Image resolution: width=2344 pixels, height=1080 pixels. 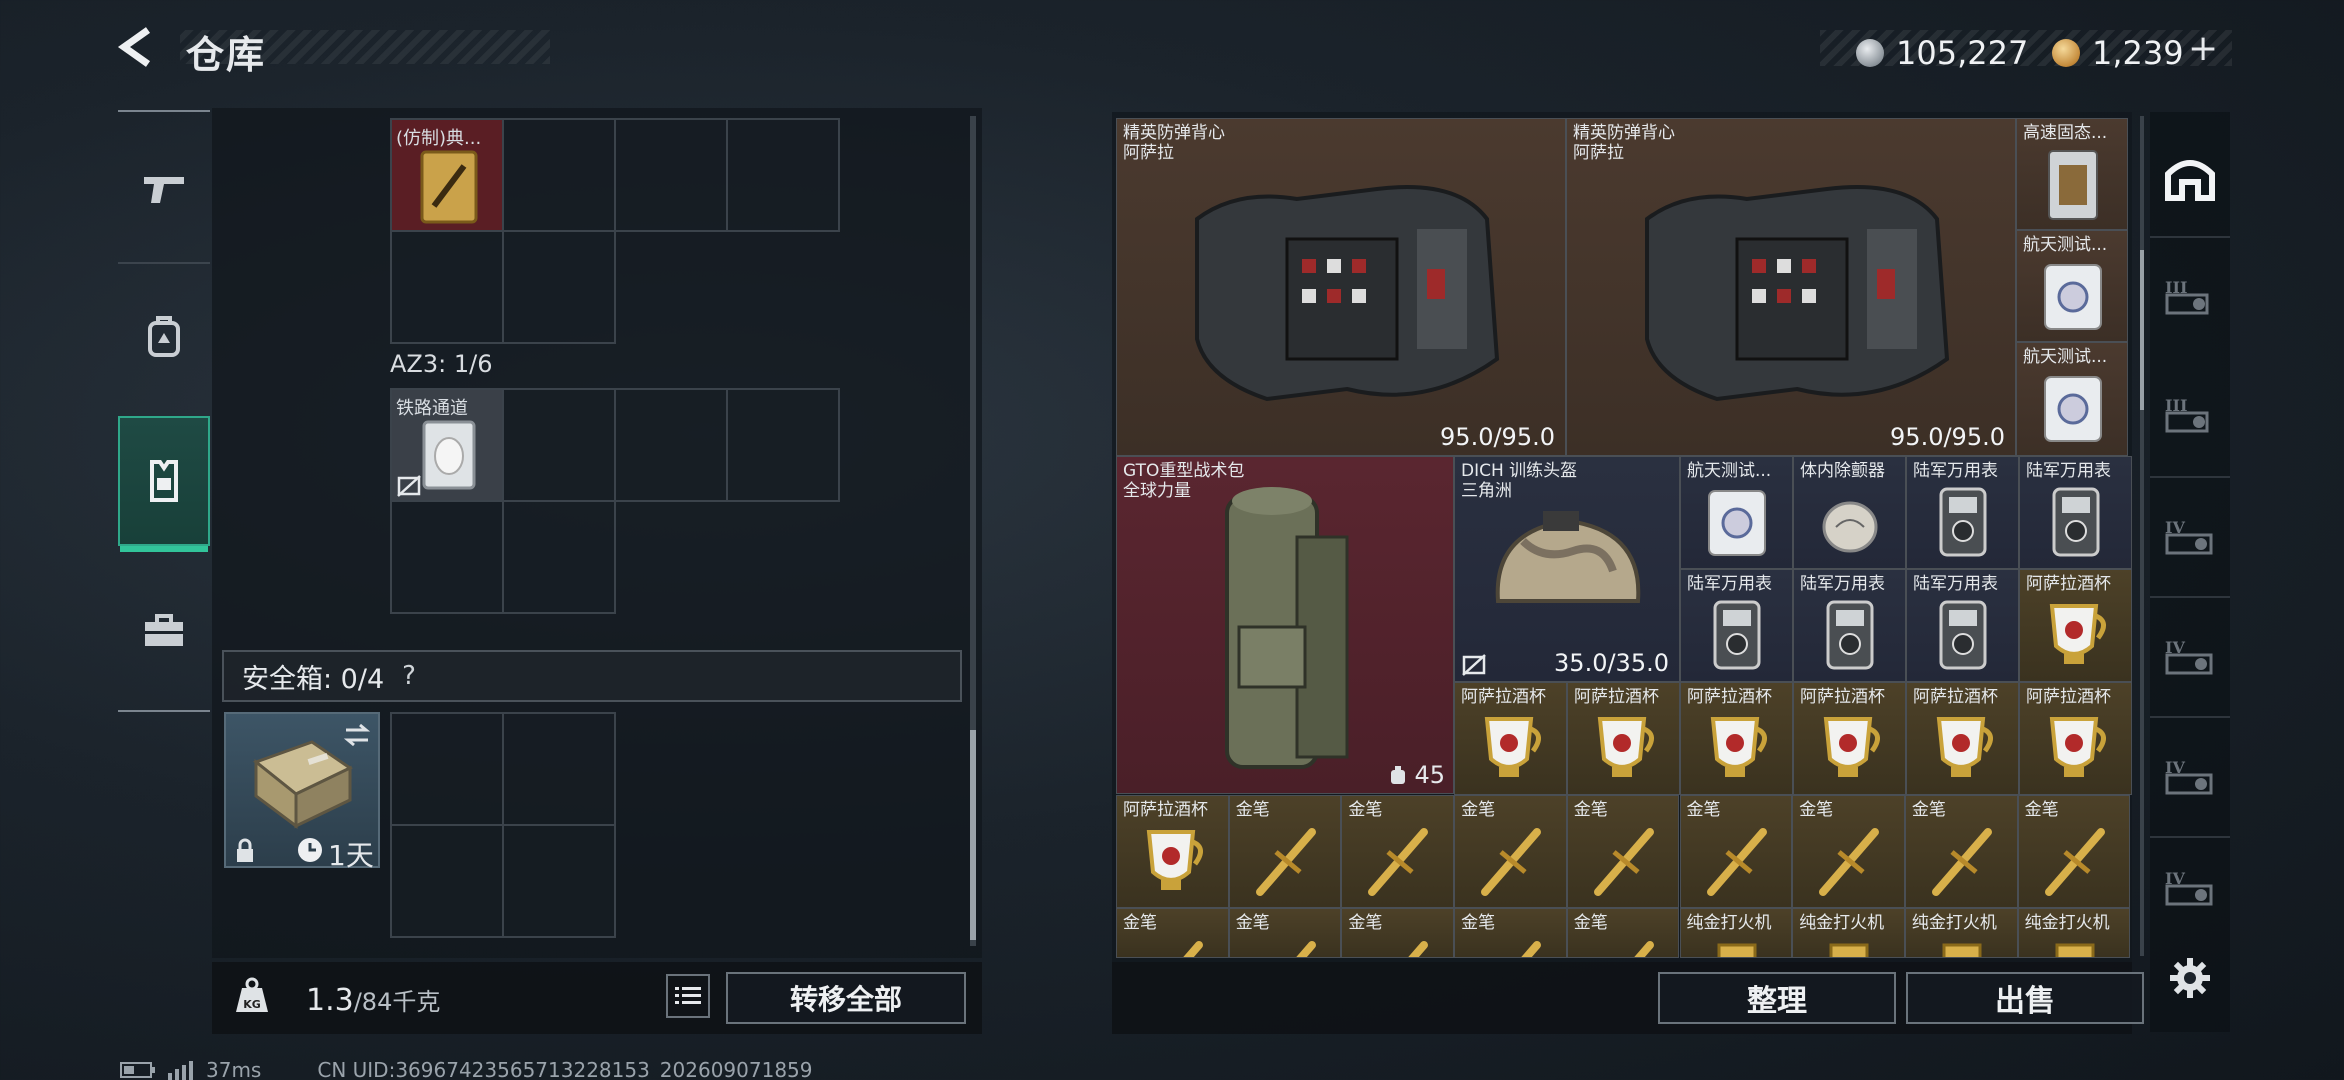 I want to click on sort-button: 整理, so click(x=1777, y=998).